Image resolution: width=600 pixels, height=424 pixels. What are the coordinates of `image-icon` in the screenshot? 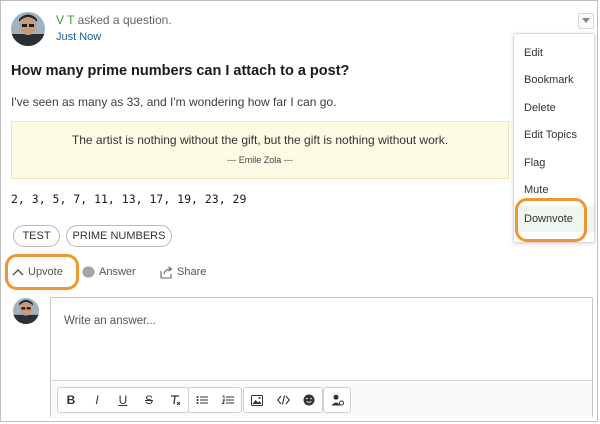 It's located at (257, 400).